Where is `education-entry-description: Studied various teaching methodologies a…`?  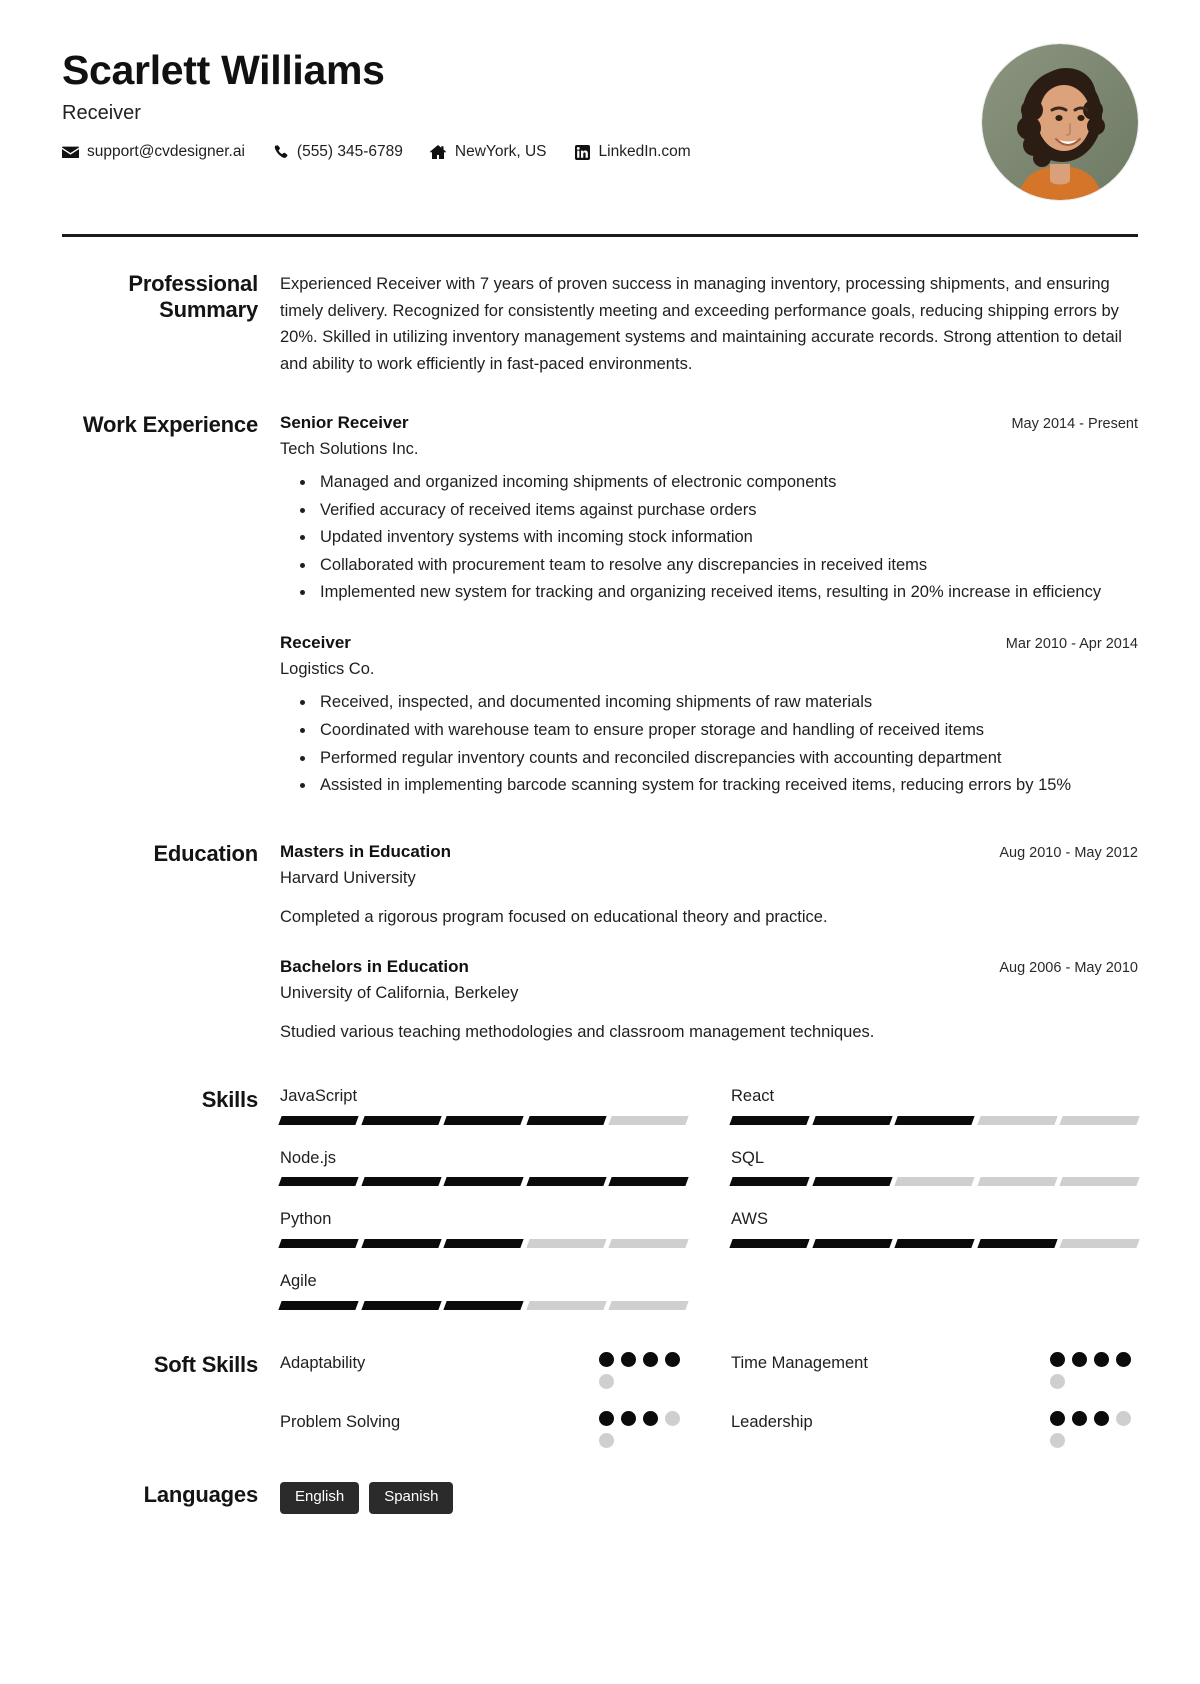 education-entry-description: Studied various teaching methodologies a… is located at coordinates (577, 1032).